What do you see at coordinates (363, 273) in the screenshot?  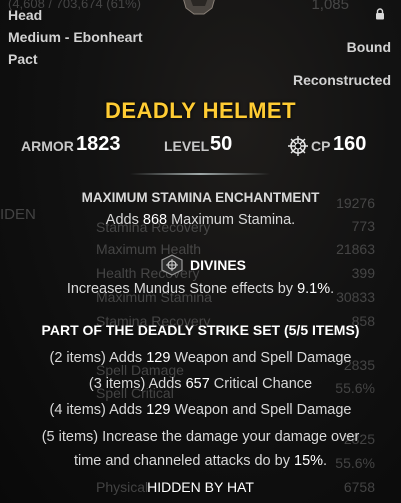 I see `background-stat-value: 399` at bounding box center [363, 273].